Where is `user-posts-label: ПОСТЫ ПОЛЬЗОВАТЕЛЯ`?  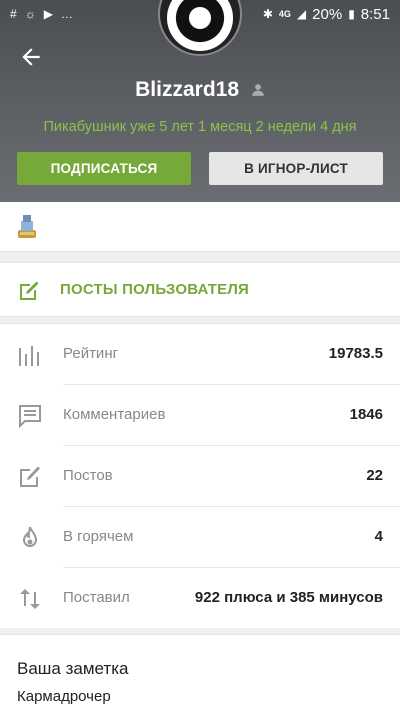
user-posts-label: ПОСТЫ ПОЛЬЗОВАТЕЛЯ is located at coordinates (155, 289).